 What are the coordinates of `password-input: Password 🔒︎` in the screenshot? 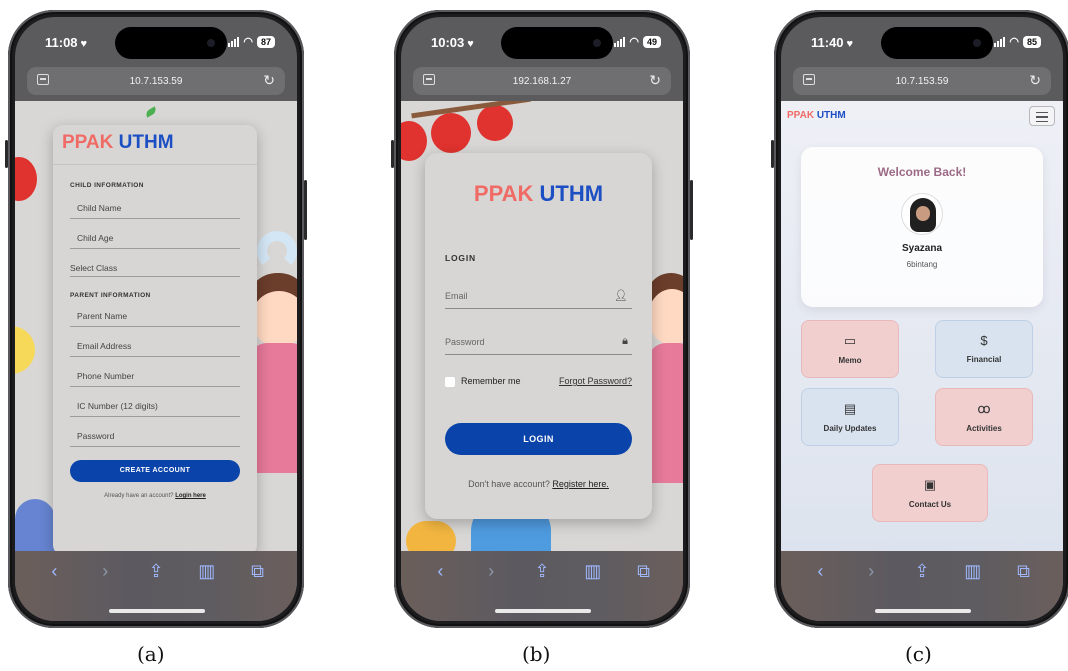 It's located at (538, 340).